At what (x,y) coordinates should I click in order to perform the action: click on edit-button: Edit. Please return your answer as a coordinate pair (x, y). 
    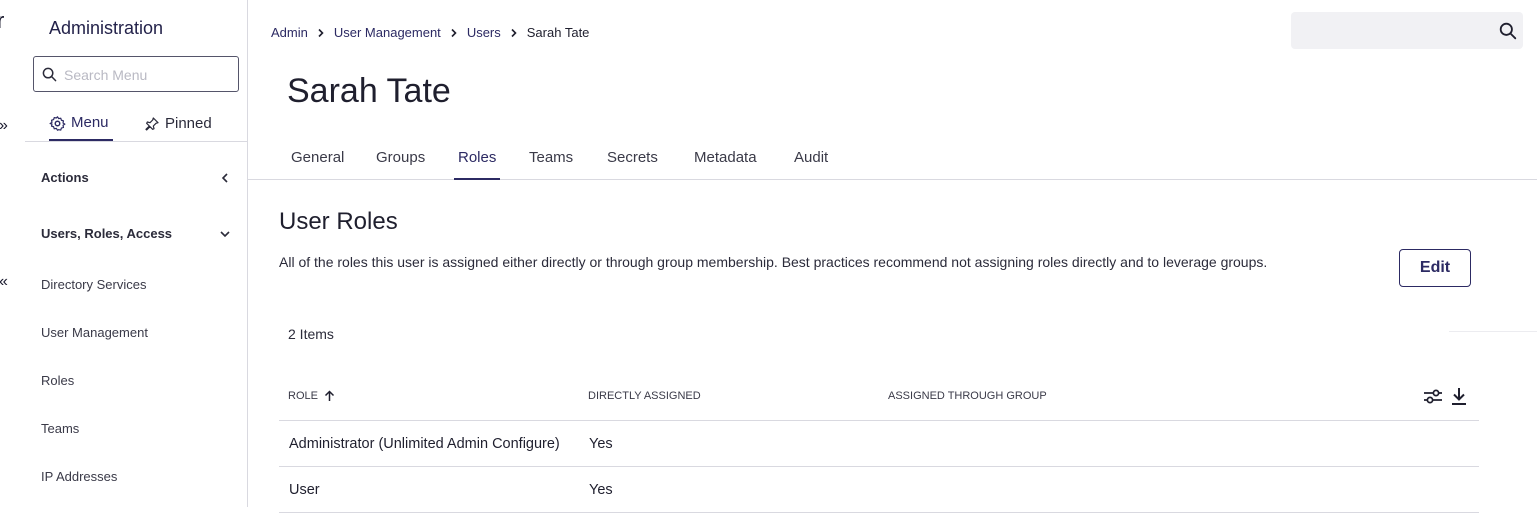
    Looking at the image, I should click on (1435, 268).